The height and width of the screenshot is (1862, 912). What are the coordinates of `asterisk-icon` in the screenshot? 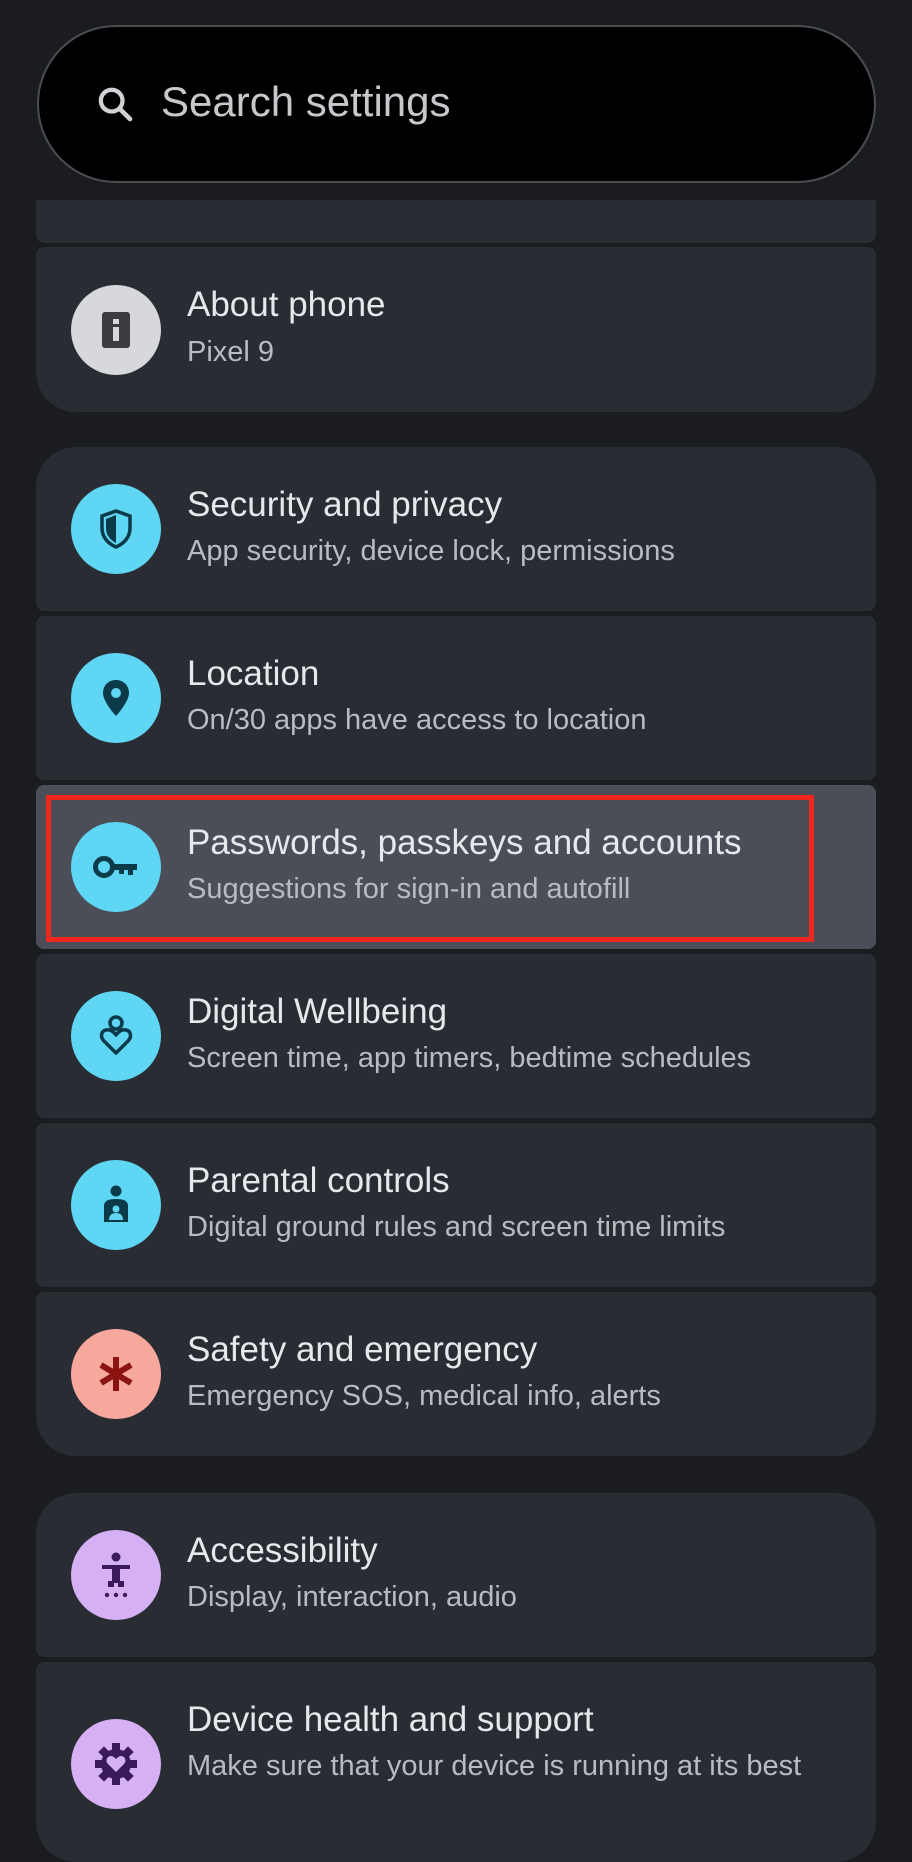 It's located at (116, 1374).